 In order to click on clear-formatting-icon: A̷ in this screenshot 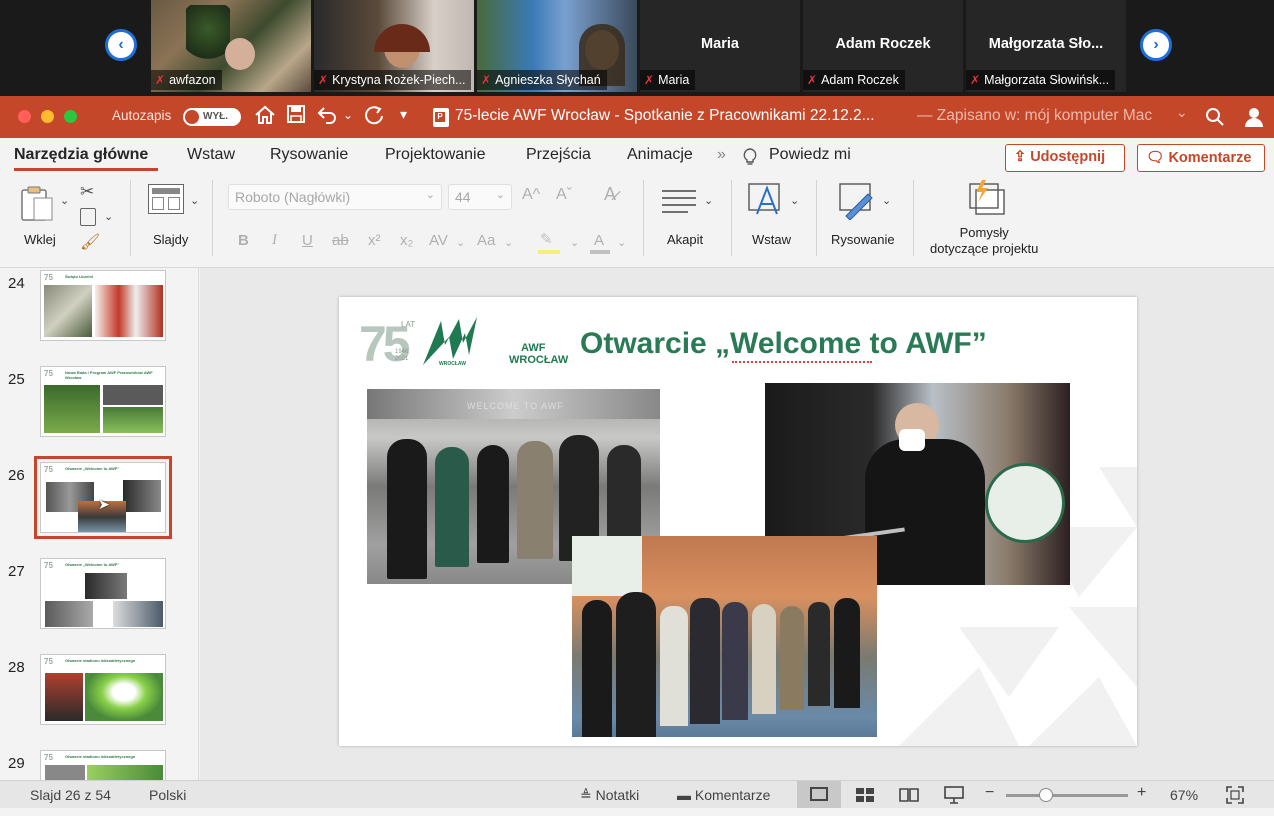, I will do `click(610, 194)`.